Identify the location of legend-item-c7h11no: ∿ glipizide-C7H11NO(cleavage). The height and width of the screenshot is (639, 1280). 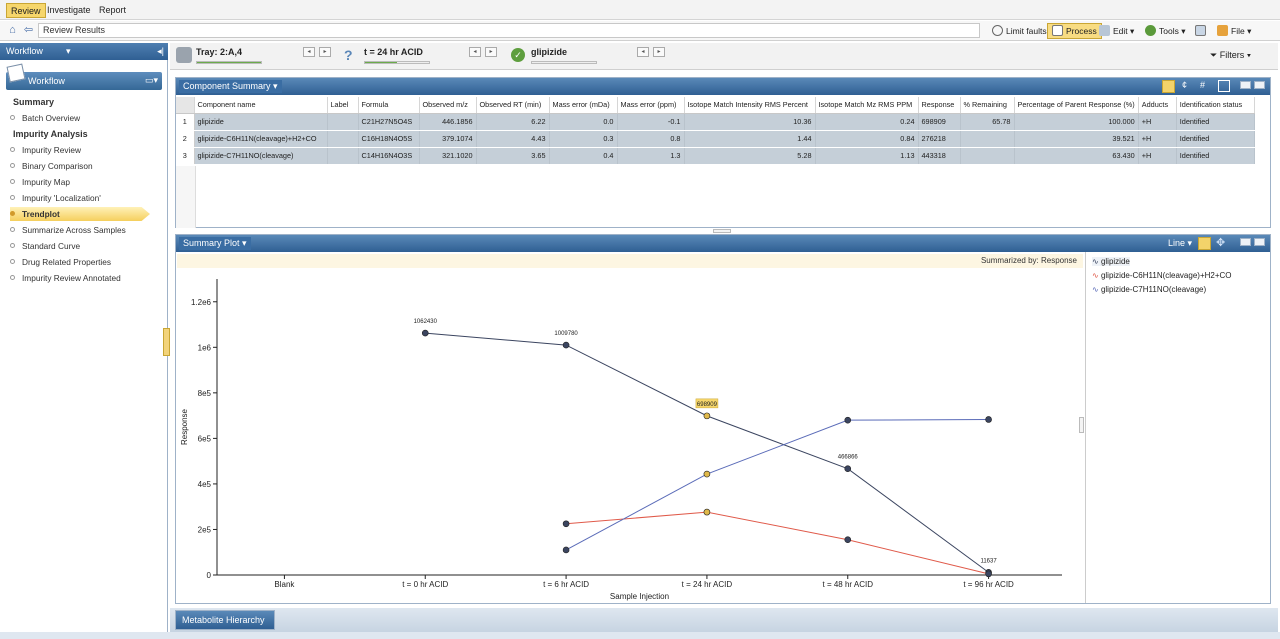
(1149, 289).